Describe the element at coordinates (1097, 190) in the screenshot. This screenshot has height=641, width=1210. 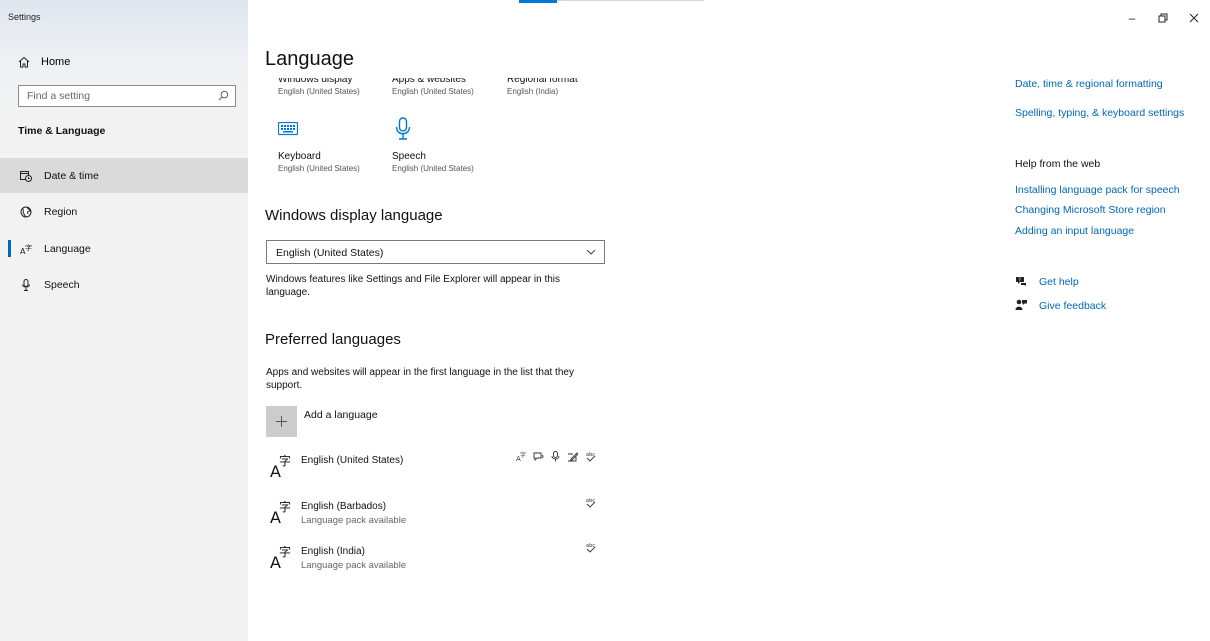
I see `help-link-install-language-pack: Installing language pack for speech` at that location.